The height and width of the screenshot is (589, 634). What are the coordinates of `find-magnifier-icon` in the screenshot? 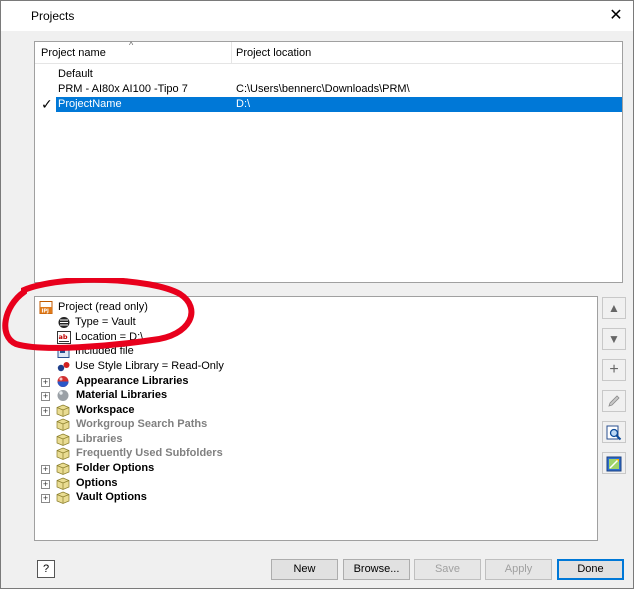 It's located at (614, 433).